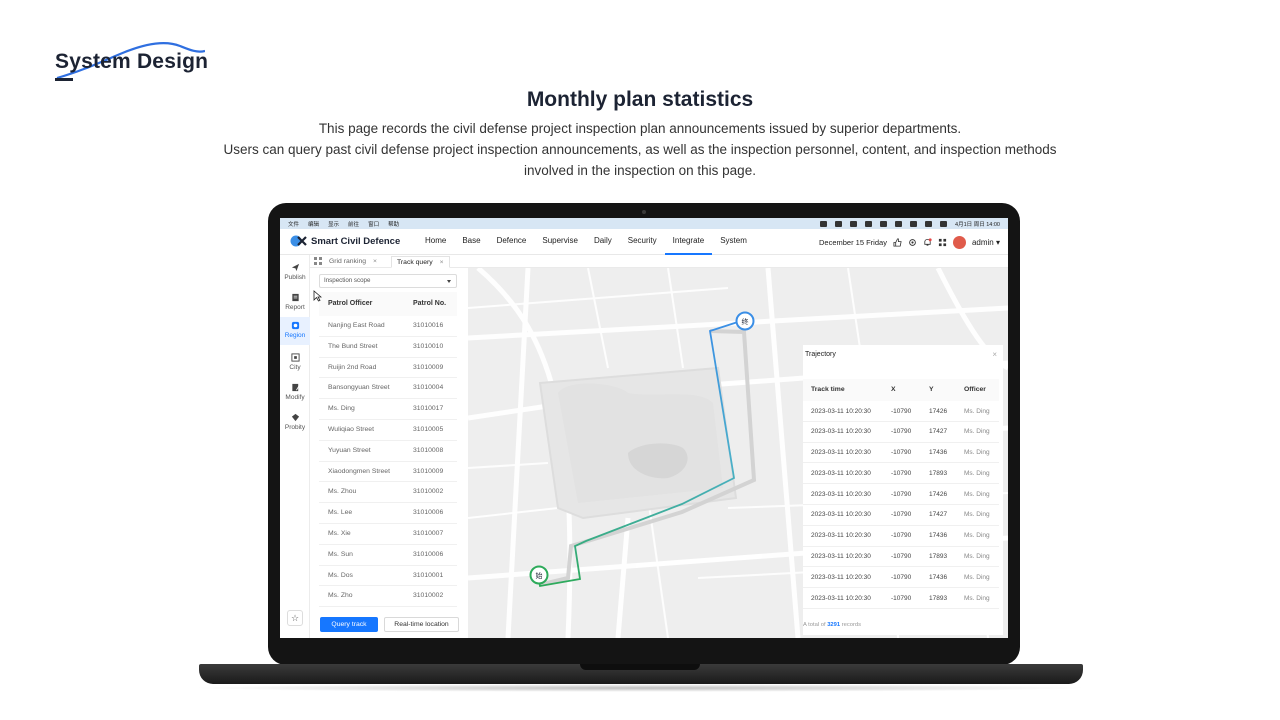 This screenshot has height=720, width=1280. What do you see at coordinates (388, 493) in the screenshot?
I see `table-row: Ms. Zhou 31010002` at bounding box center [388, 493].